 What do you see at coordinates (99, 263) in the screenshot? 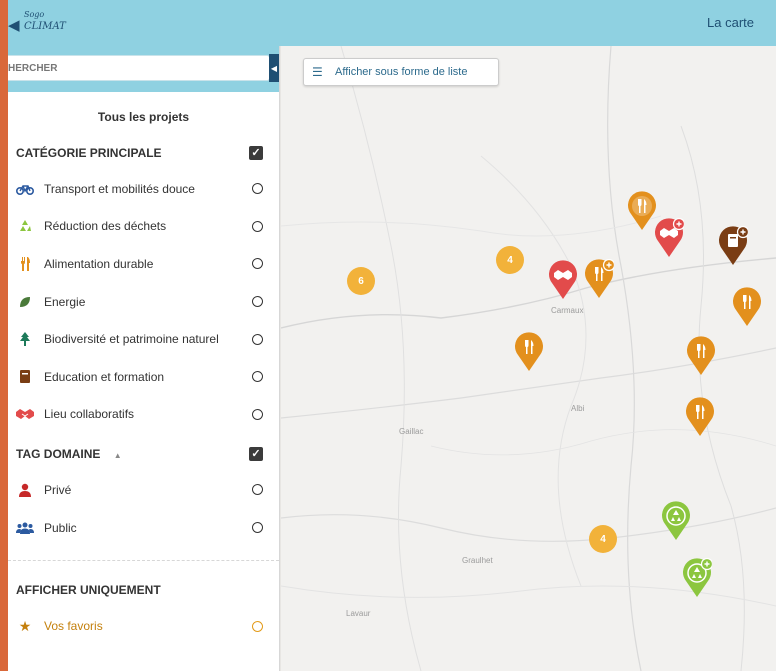
I see `category-item-label: Alimentation durable` at bounding box center [99, 263].